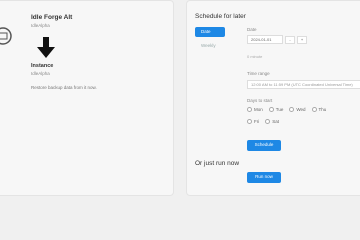  Describe the element at coordinates (265, 39) in the screenshot. I see `date-input: 2024-01-01` at that location.